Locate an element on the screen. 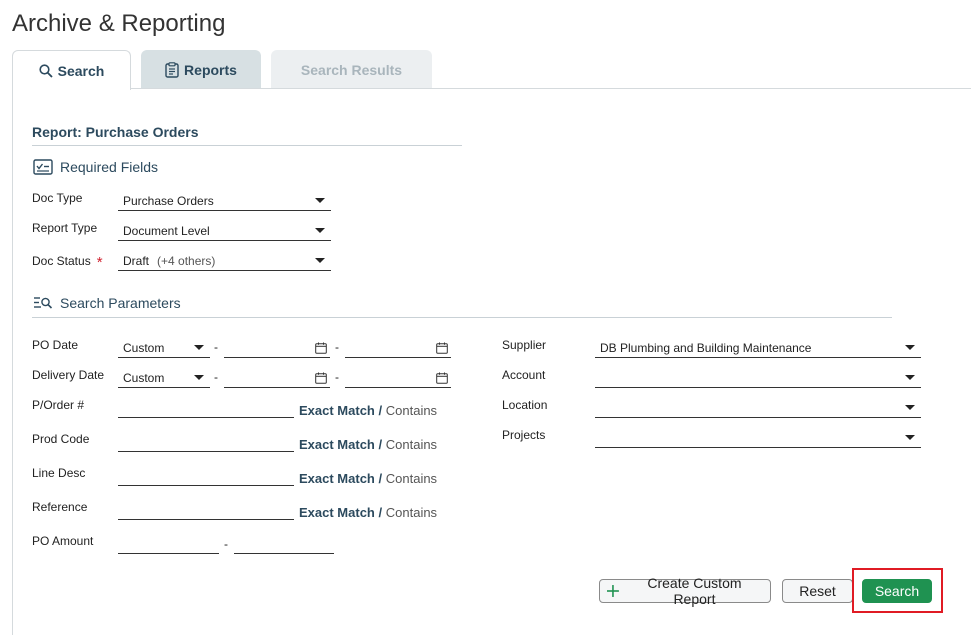  supplier-label: Supplier is located at coordinates (524, 345).